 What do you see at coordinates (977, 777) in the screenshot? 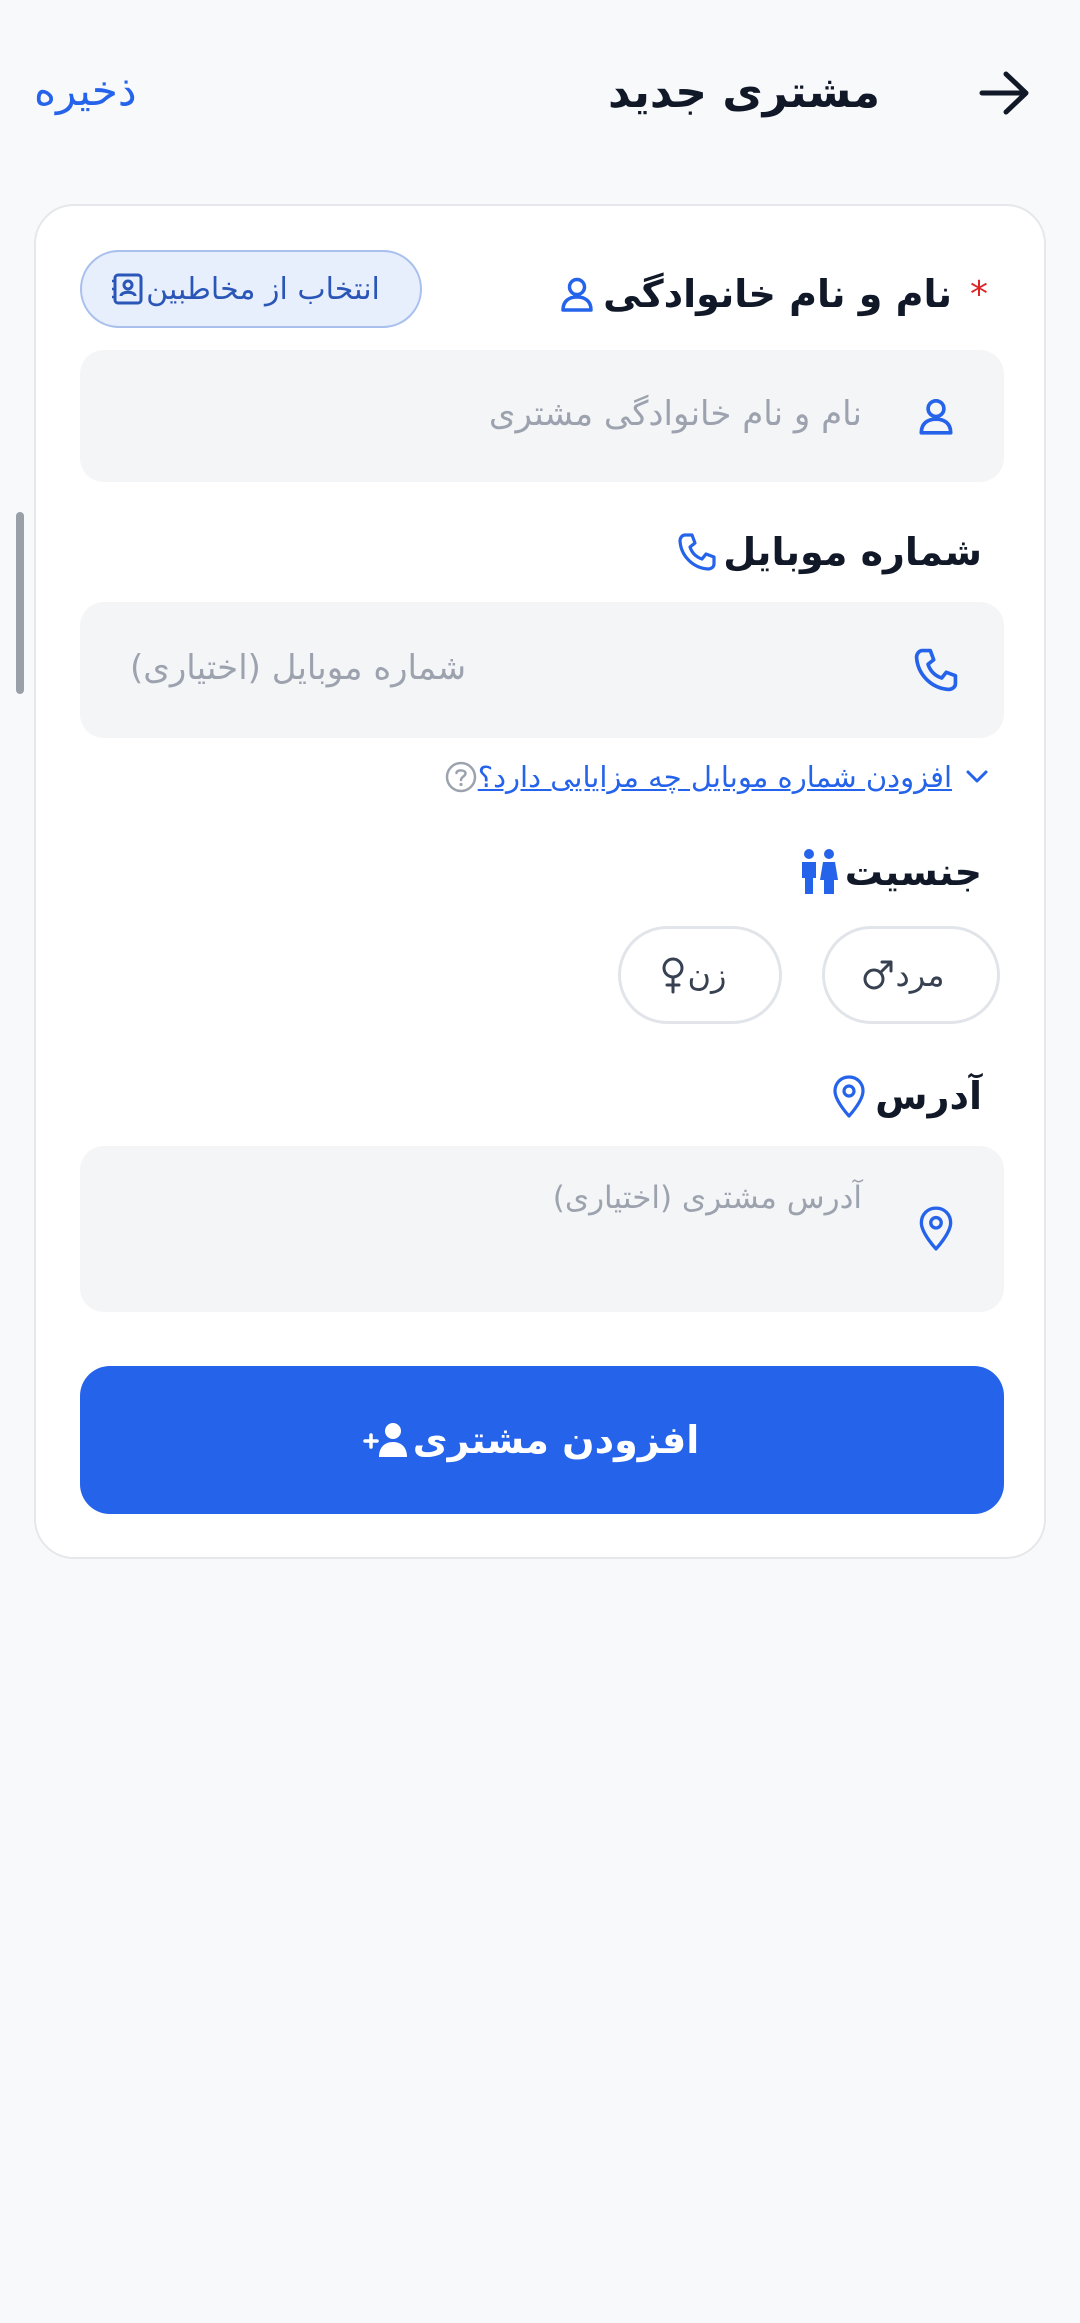
I see `chevron-down-icon` at bounding box center [977, 777].